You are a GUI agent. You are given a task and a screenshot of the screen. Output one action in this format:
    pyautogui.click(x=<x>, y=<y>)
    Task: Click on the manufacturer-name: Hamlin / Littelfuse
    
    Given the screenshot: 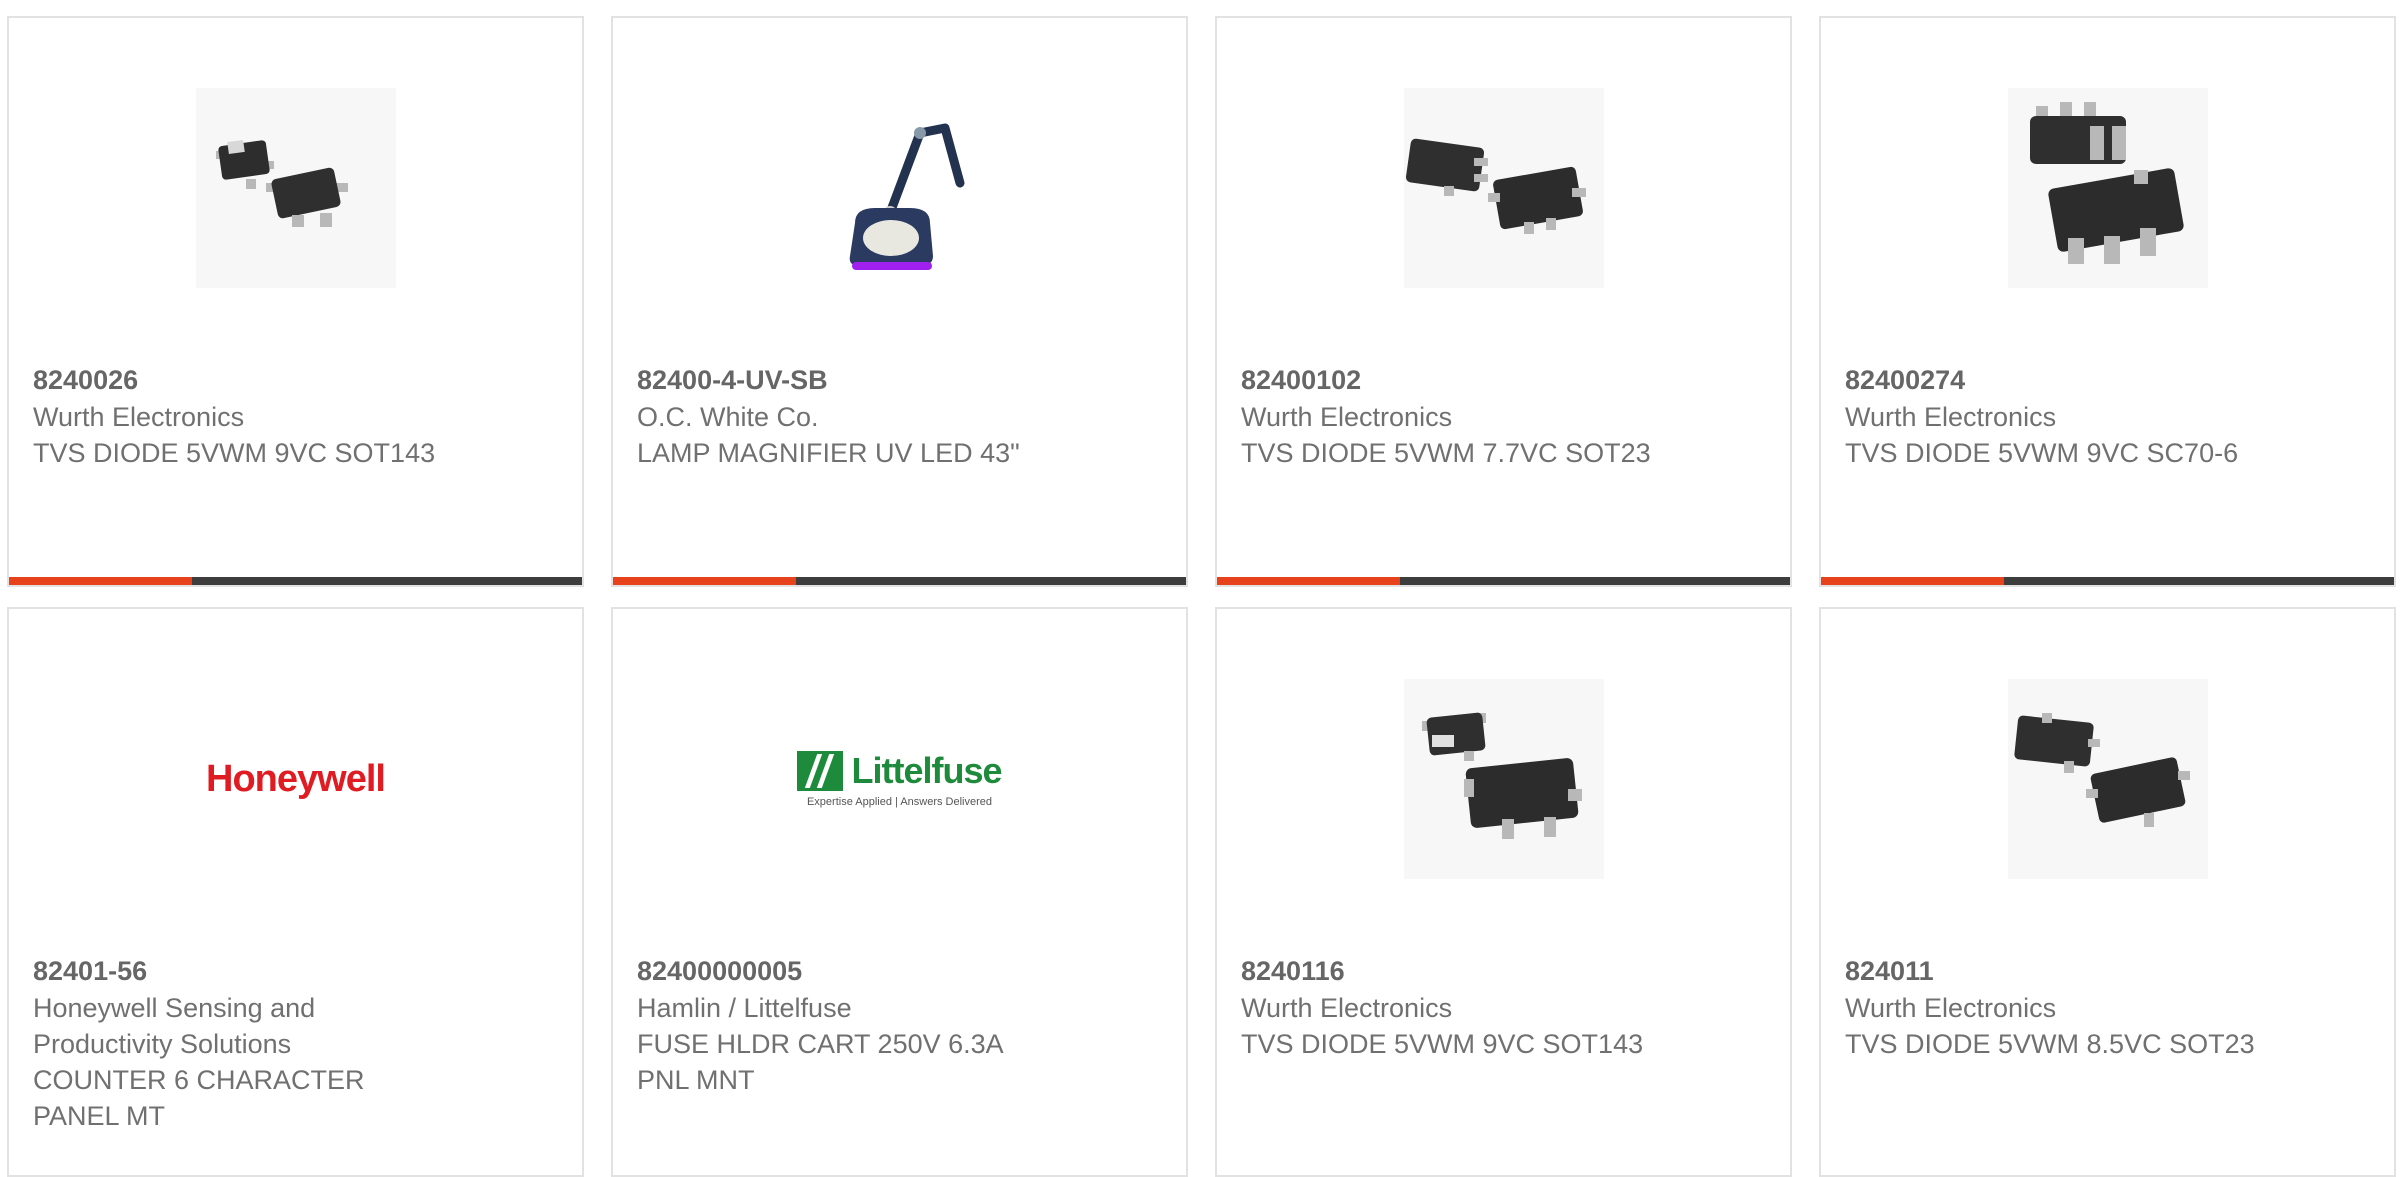 What is the action you would take?
    pyautogui.click(x=744, y=1008)
    